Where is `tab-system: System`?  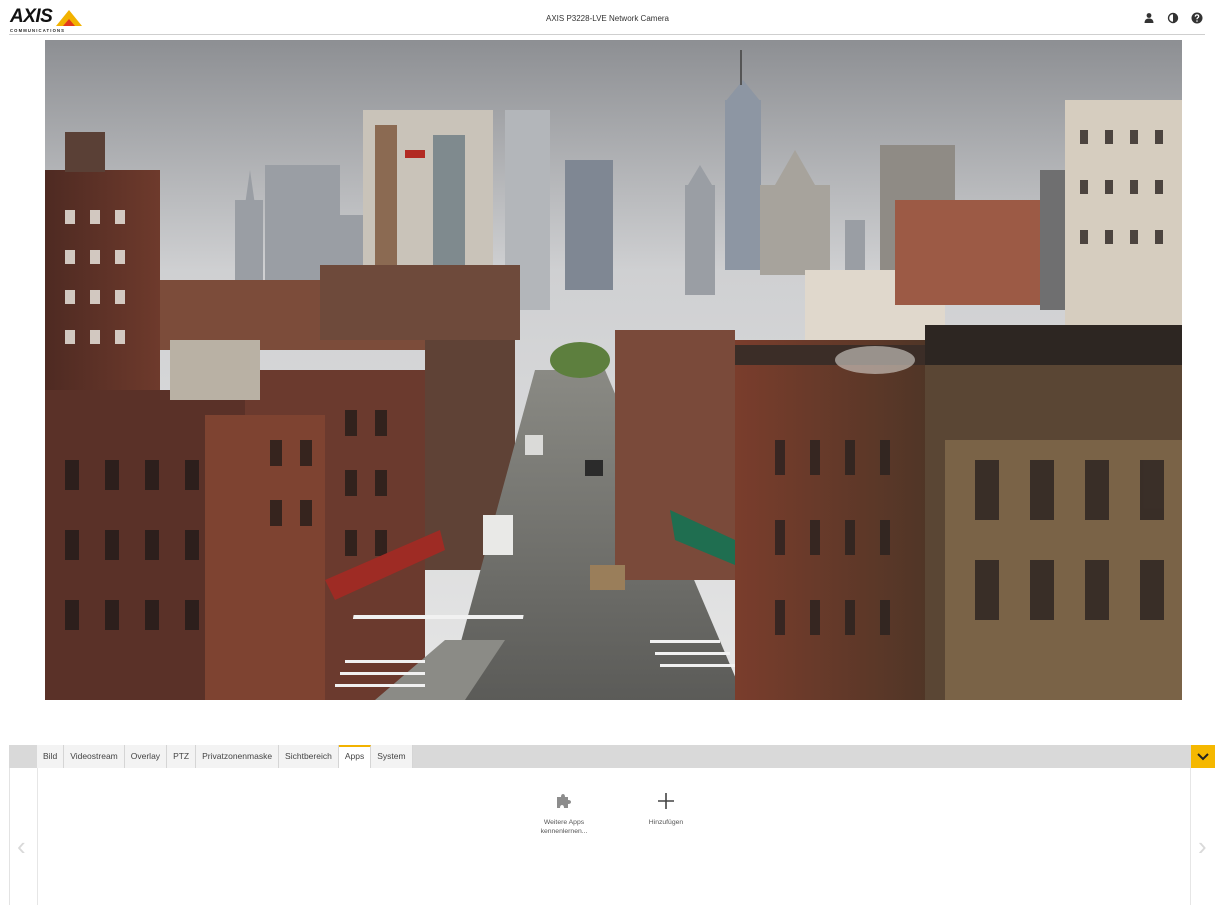
tab-system: System is located at coordinates (392, 756).